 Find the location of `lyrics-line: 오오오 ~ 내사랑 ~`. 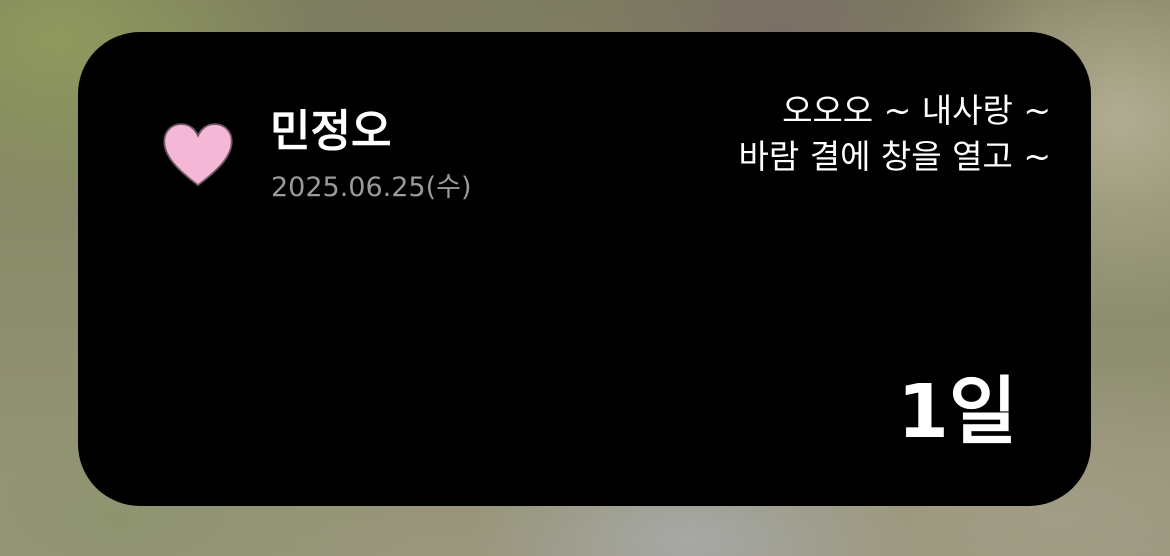

lyrics-line: 오오오 ~ 내사랑 ~ is located at coordinates (916, 110).